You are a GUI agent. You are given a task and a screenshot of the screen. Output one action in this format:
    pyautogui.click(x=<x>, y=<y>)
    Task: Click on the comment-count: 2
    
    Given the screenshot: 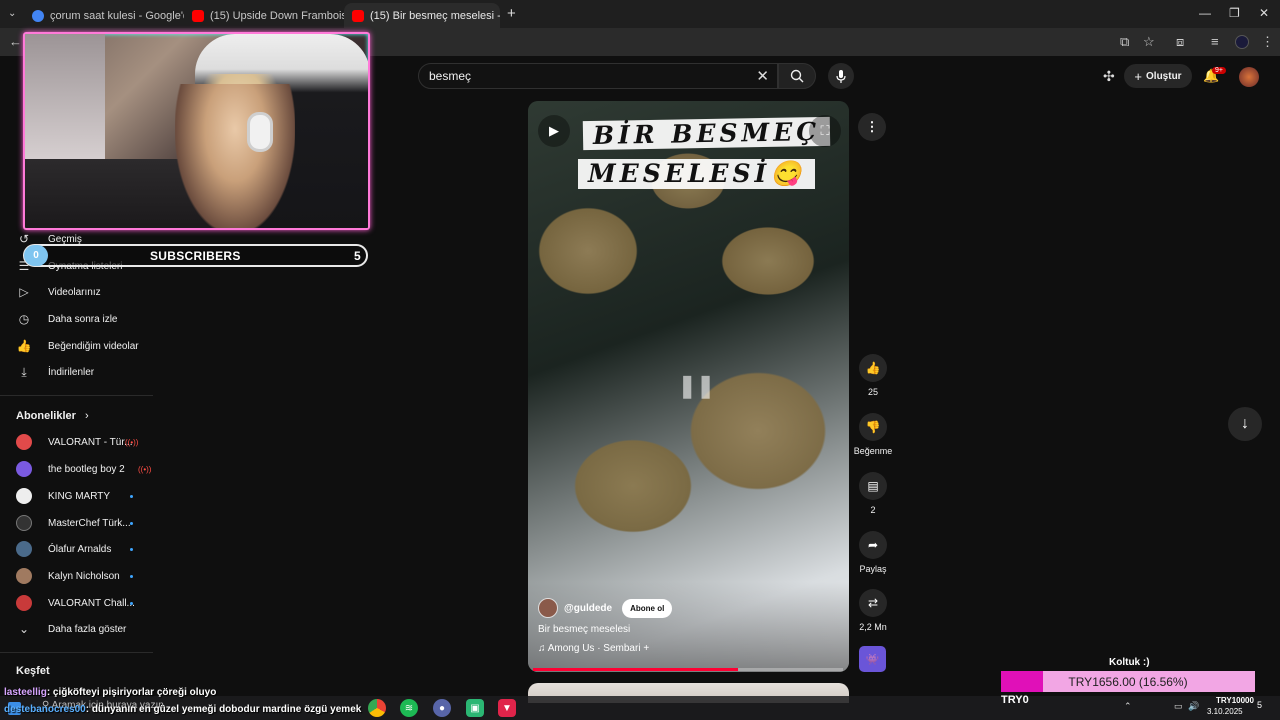 What is the action you would take?
    pyautogui.click(x=873, y=510)
    